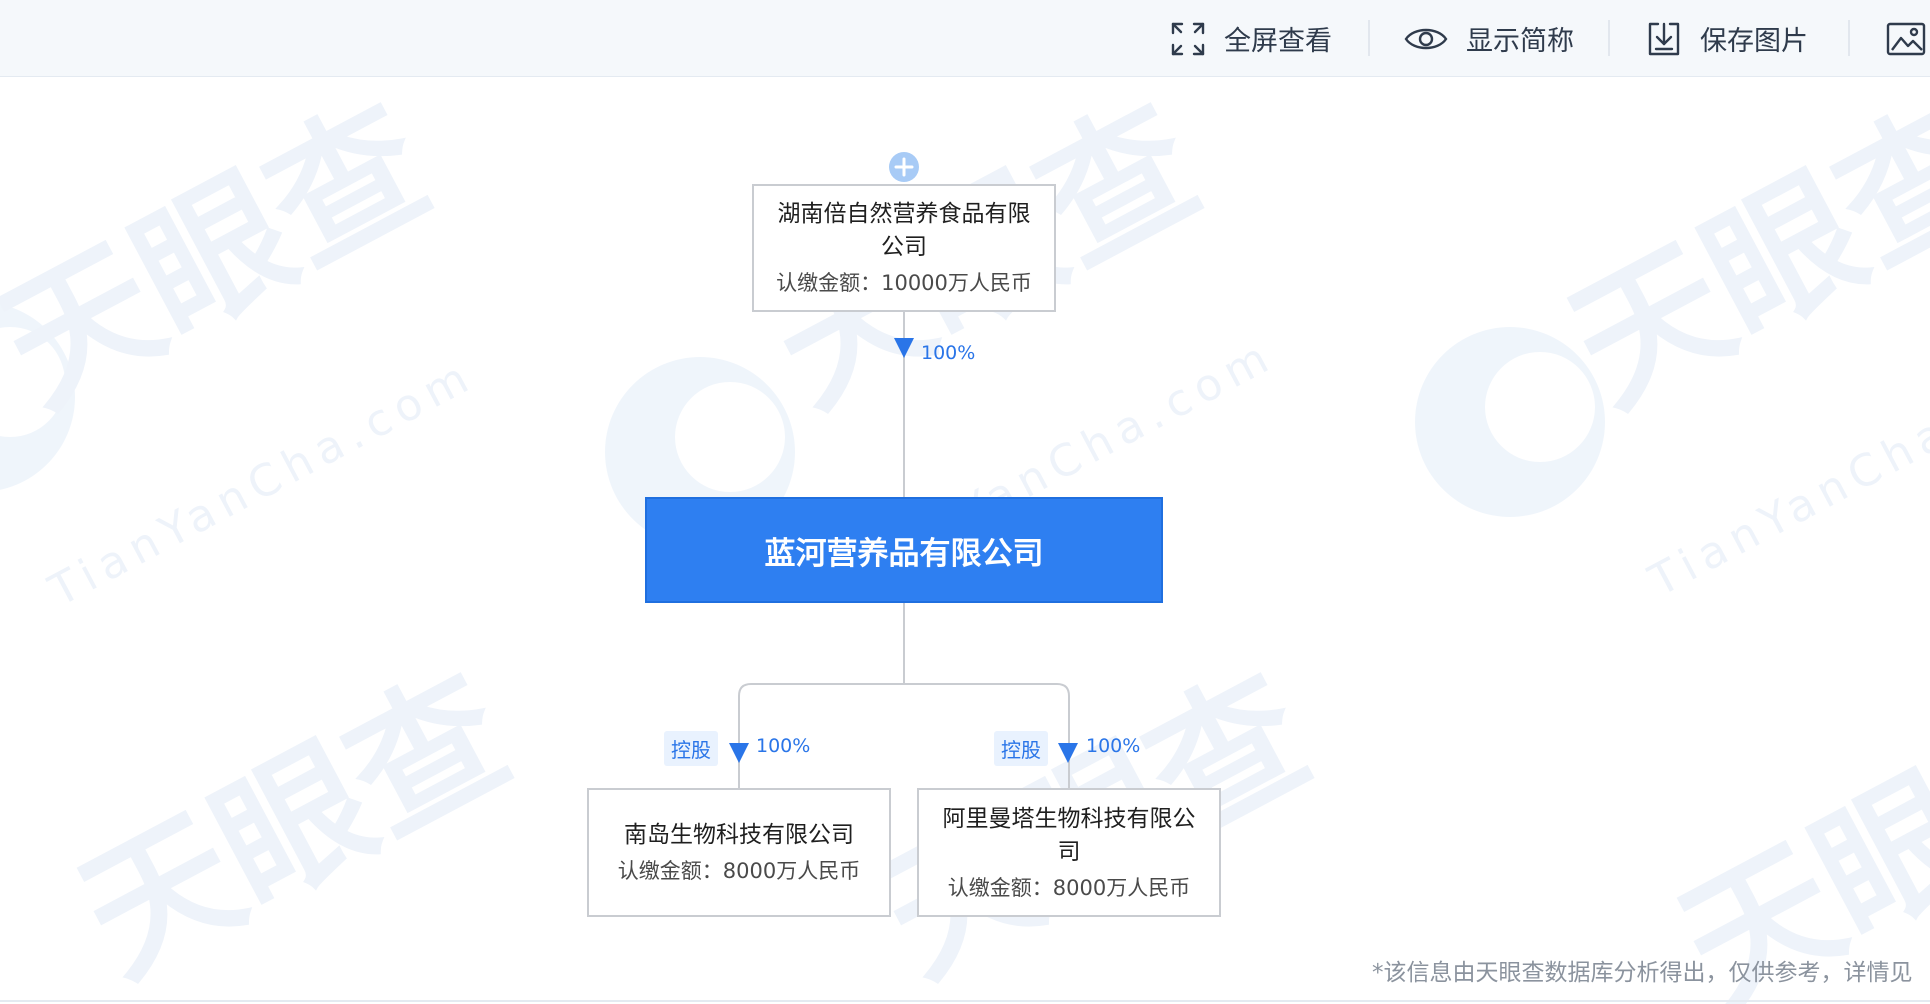 The image size is (1930, 1004). I want to click on subsidiary-node: 南岛生物科技有限公司 认缴金额：8000万人民币, so click(739, 852).